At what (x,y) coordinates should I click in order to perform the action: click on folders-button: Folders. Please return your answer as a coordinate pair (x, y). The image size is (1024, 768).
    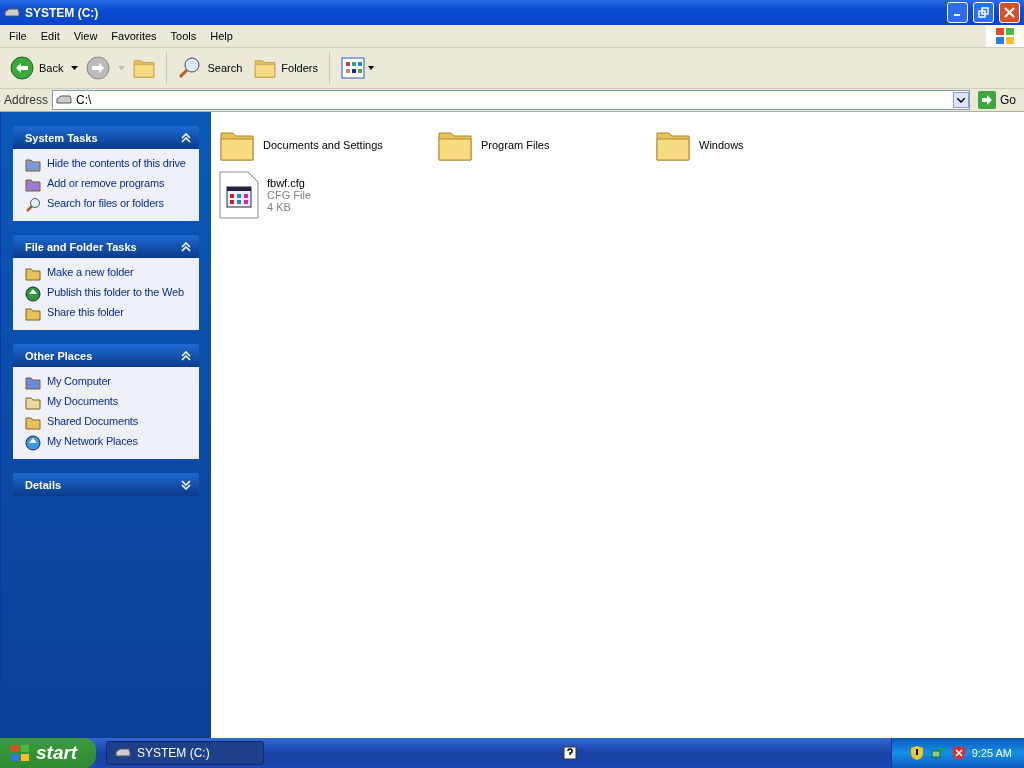
    Looking at the image, I should click on (286, 68).